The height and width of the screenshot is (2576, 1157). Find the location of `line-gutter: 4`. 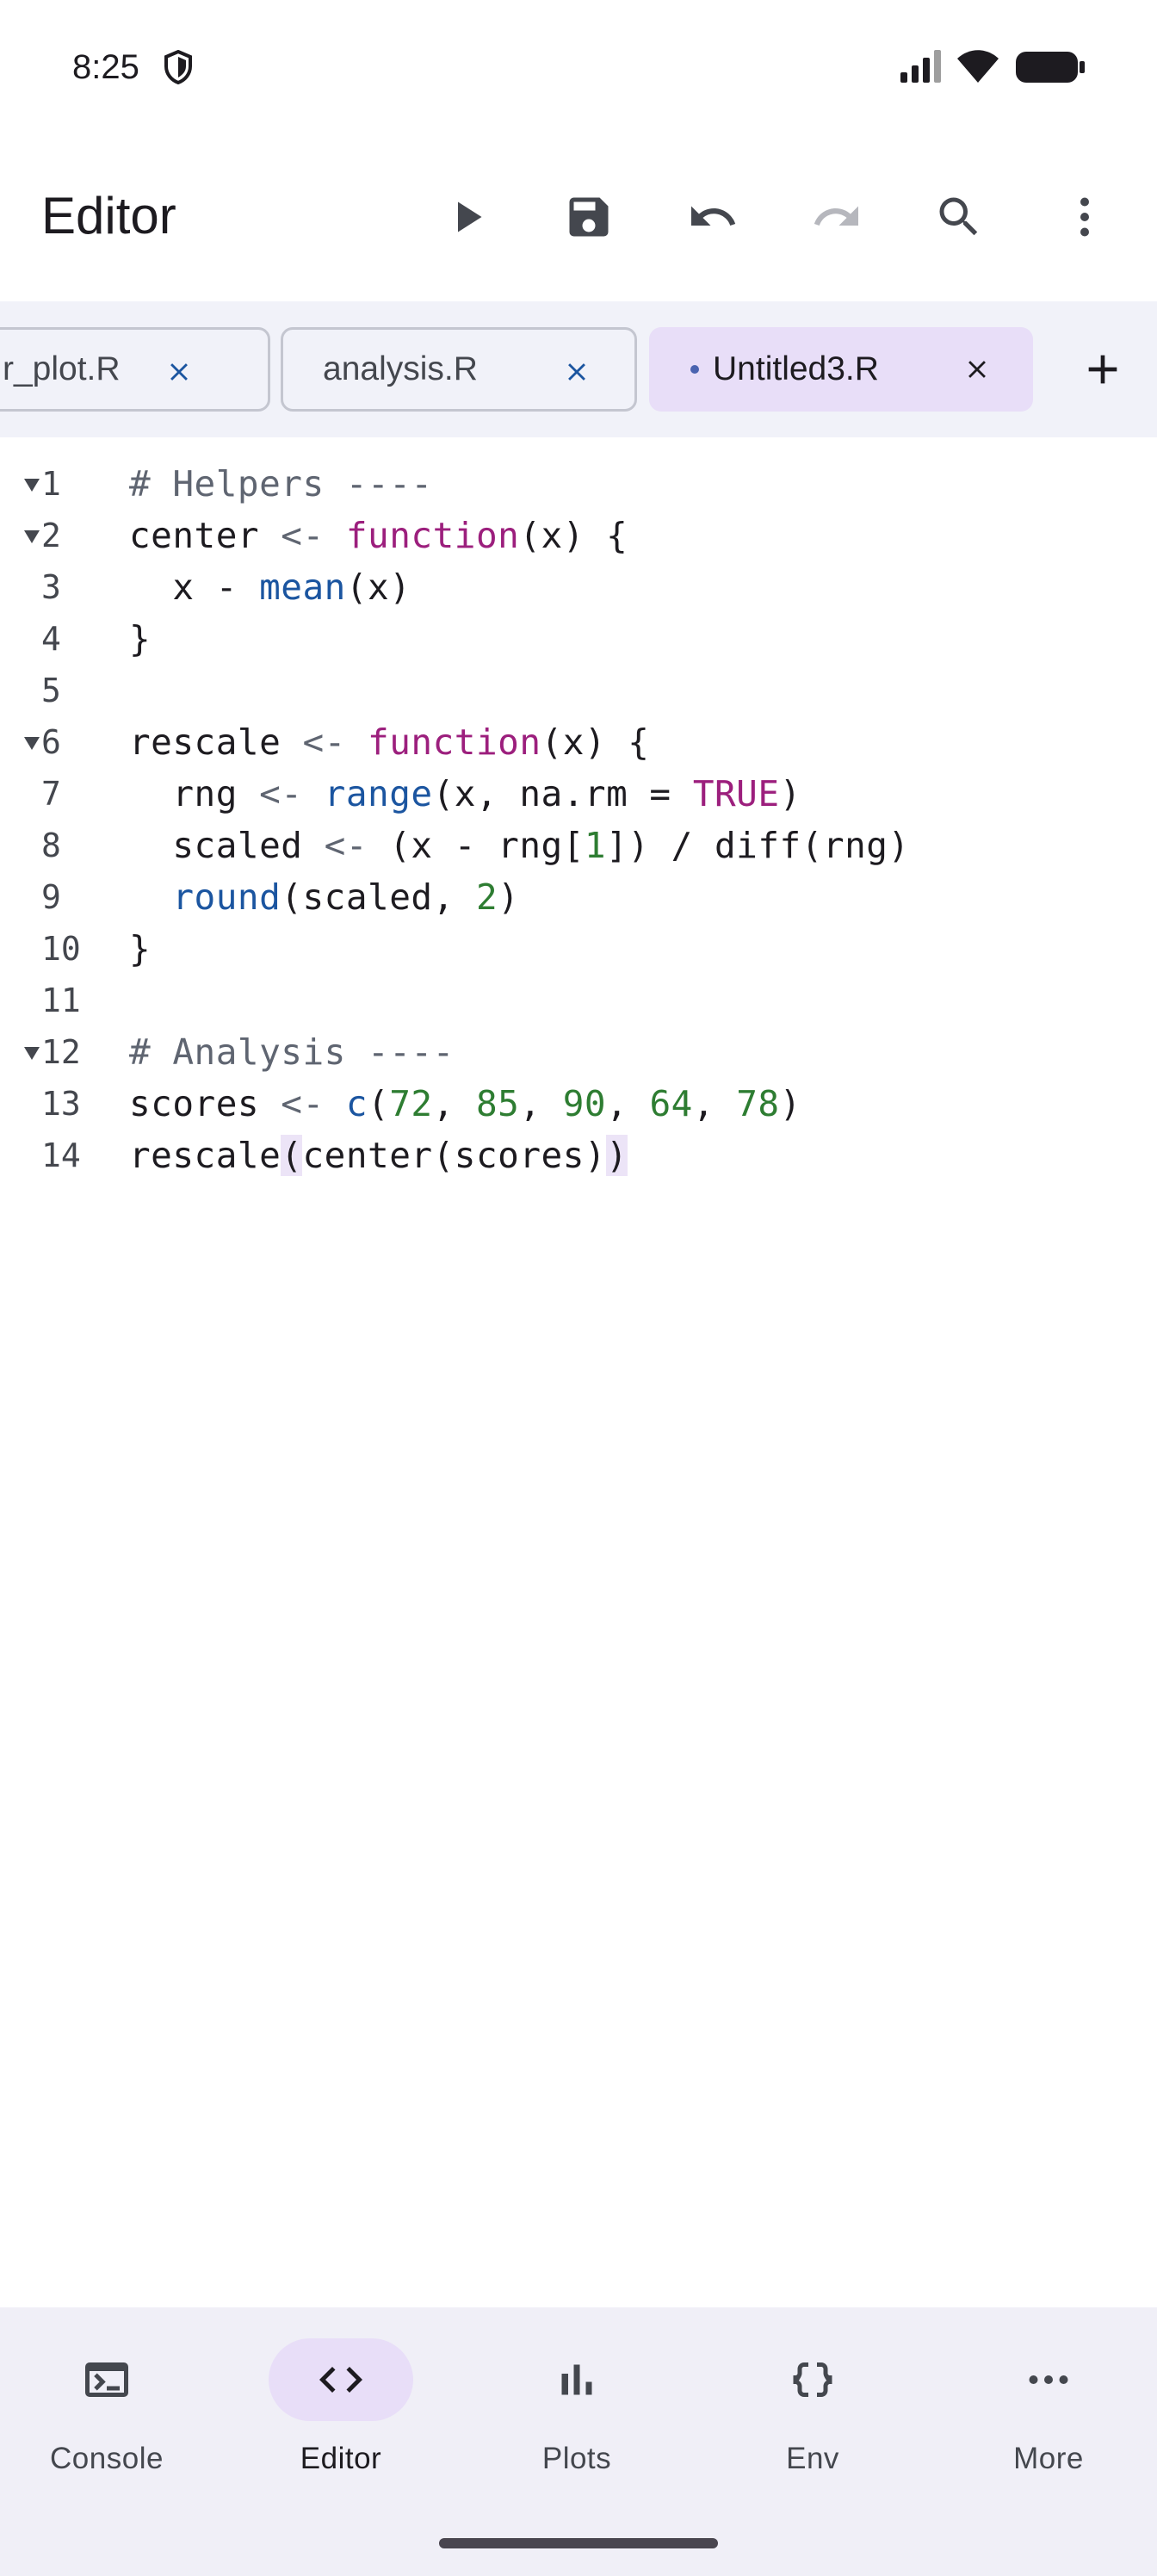

line-gutter: 4 is located at coordinates (56, 639).